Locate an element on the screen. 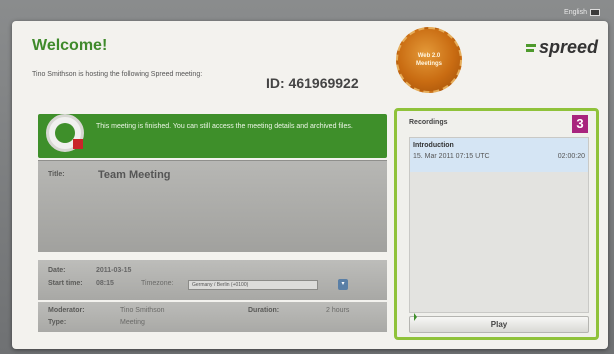 The image size is (614, 354). meeting-status-icon is located at coordinates (65, 133).